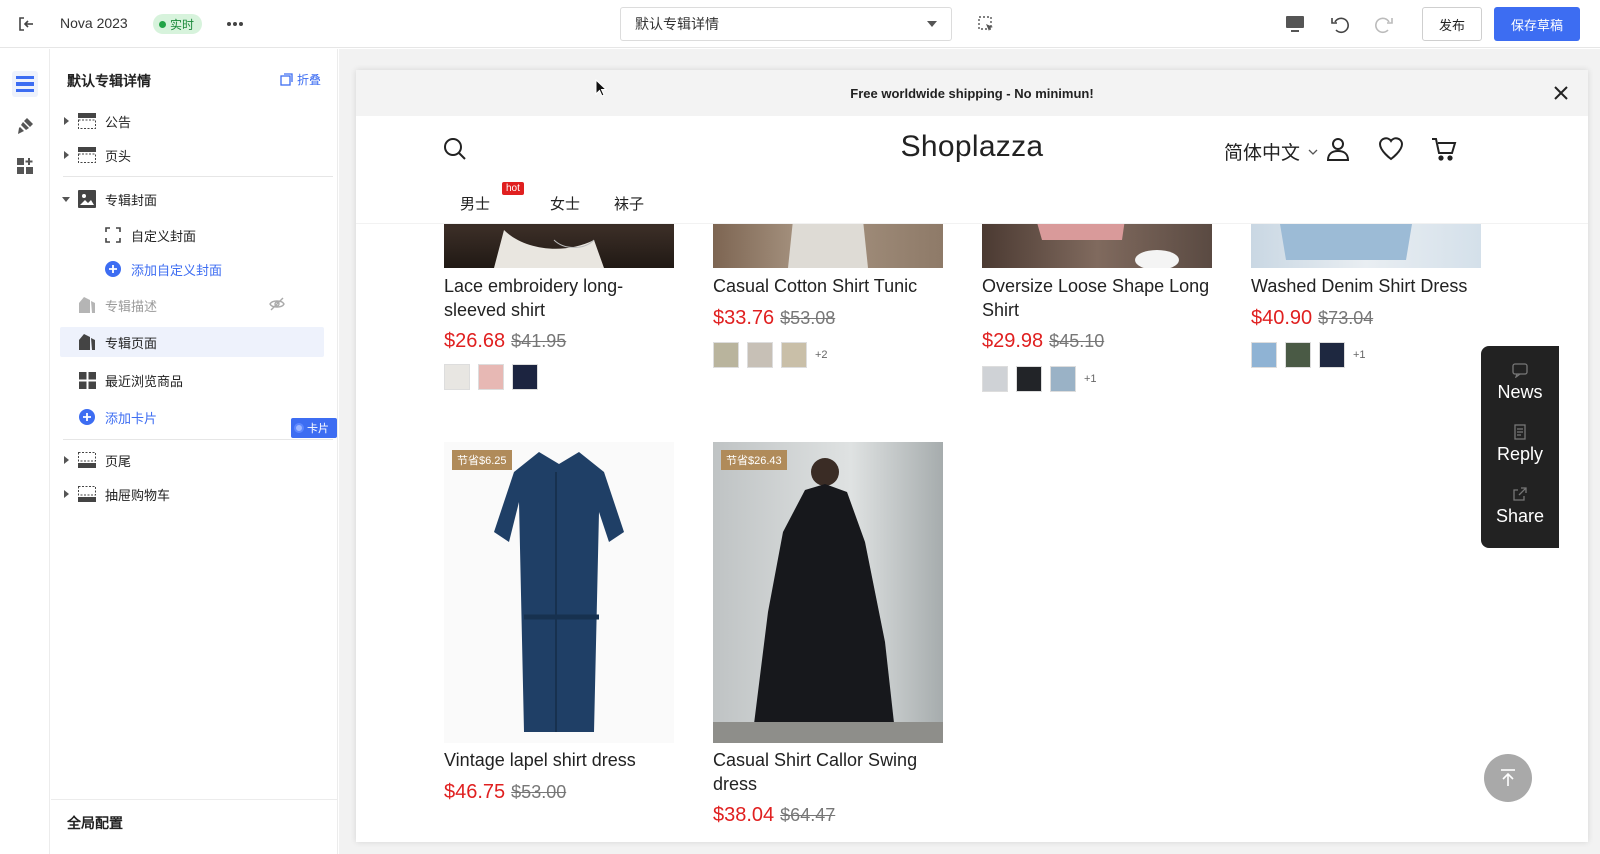 This screenshot has width=1600, height=854. Describe the element at coordinates (220, 155) in the screenshot. I see `sidebar-item-header: 页头` at that location.